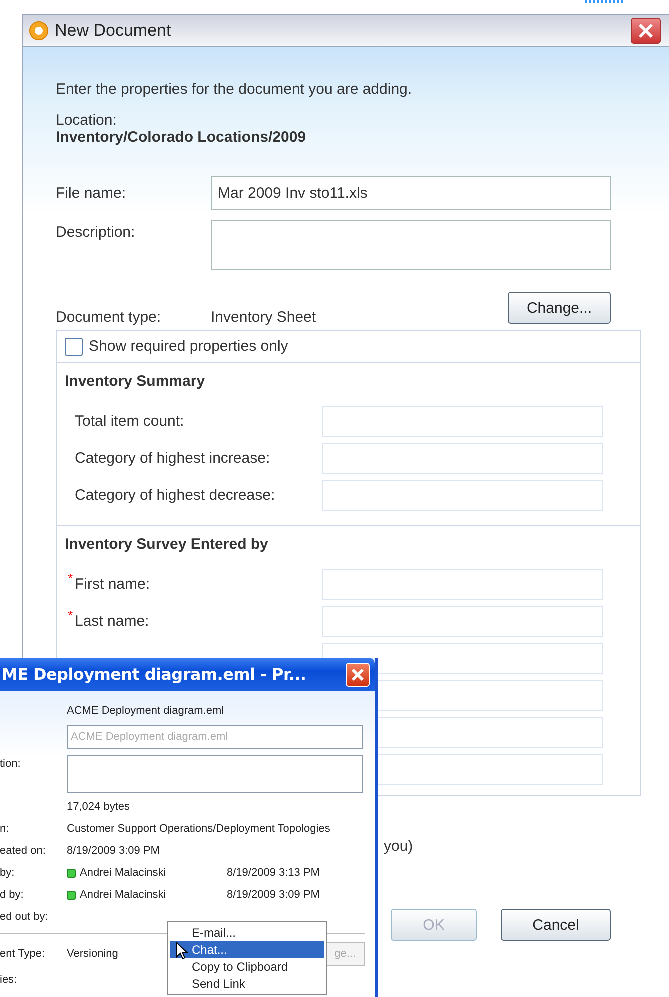 This screenshot has height=997, width=669. Describe the element at coordinates (112, 584) in the screenshot. I see `field-label: First name:` at that location.